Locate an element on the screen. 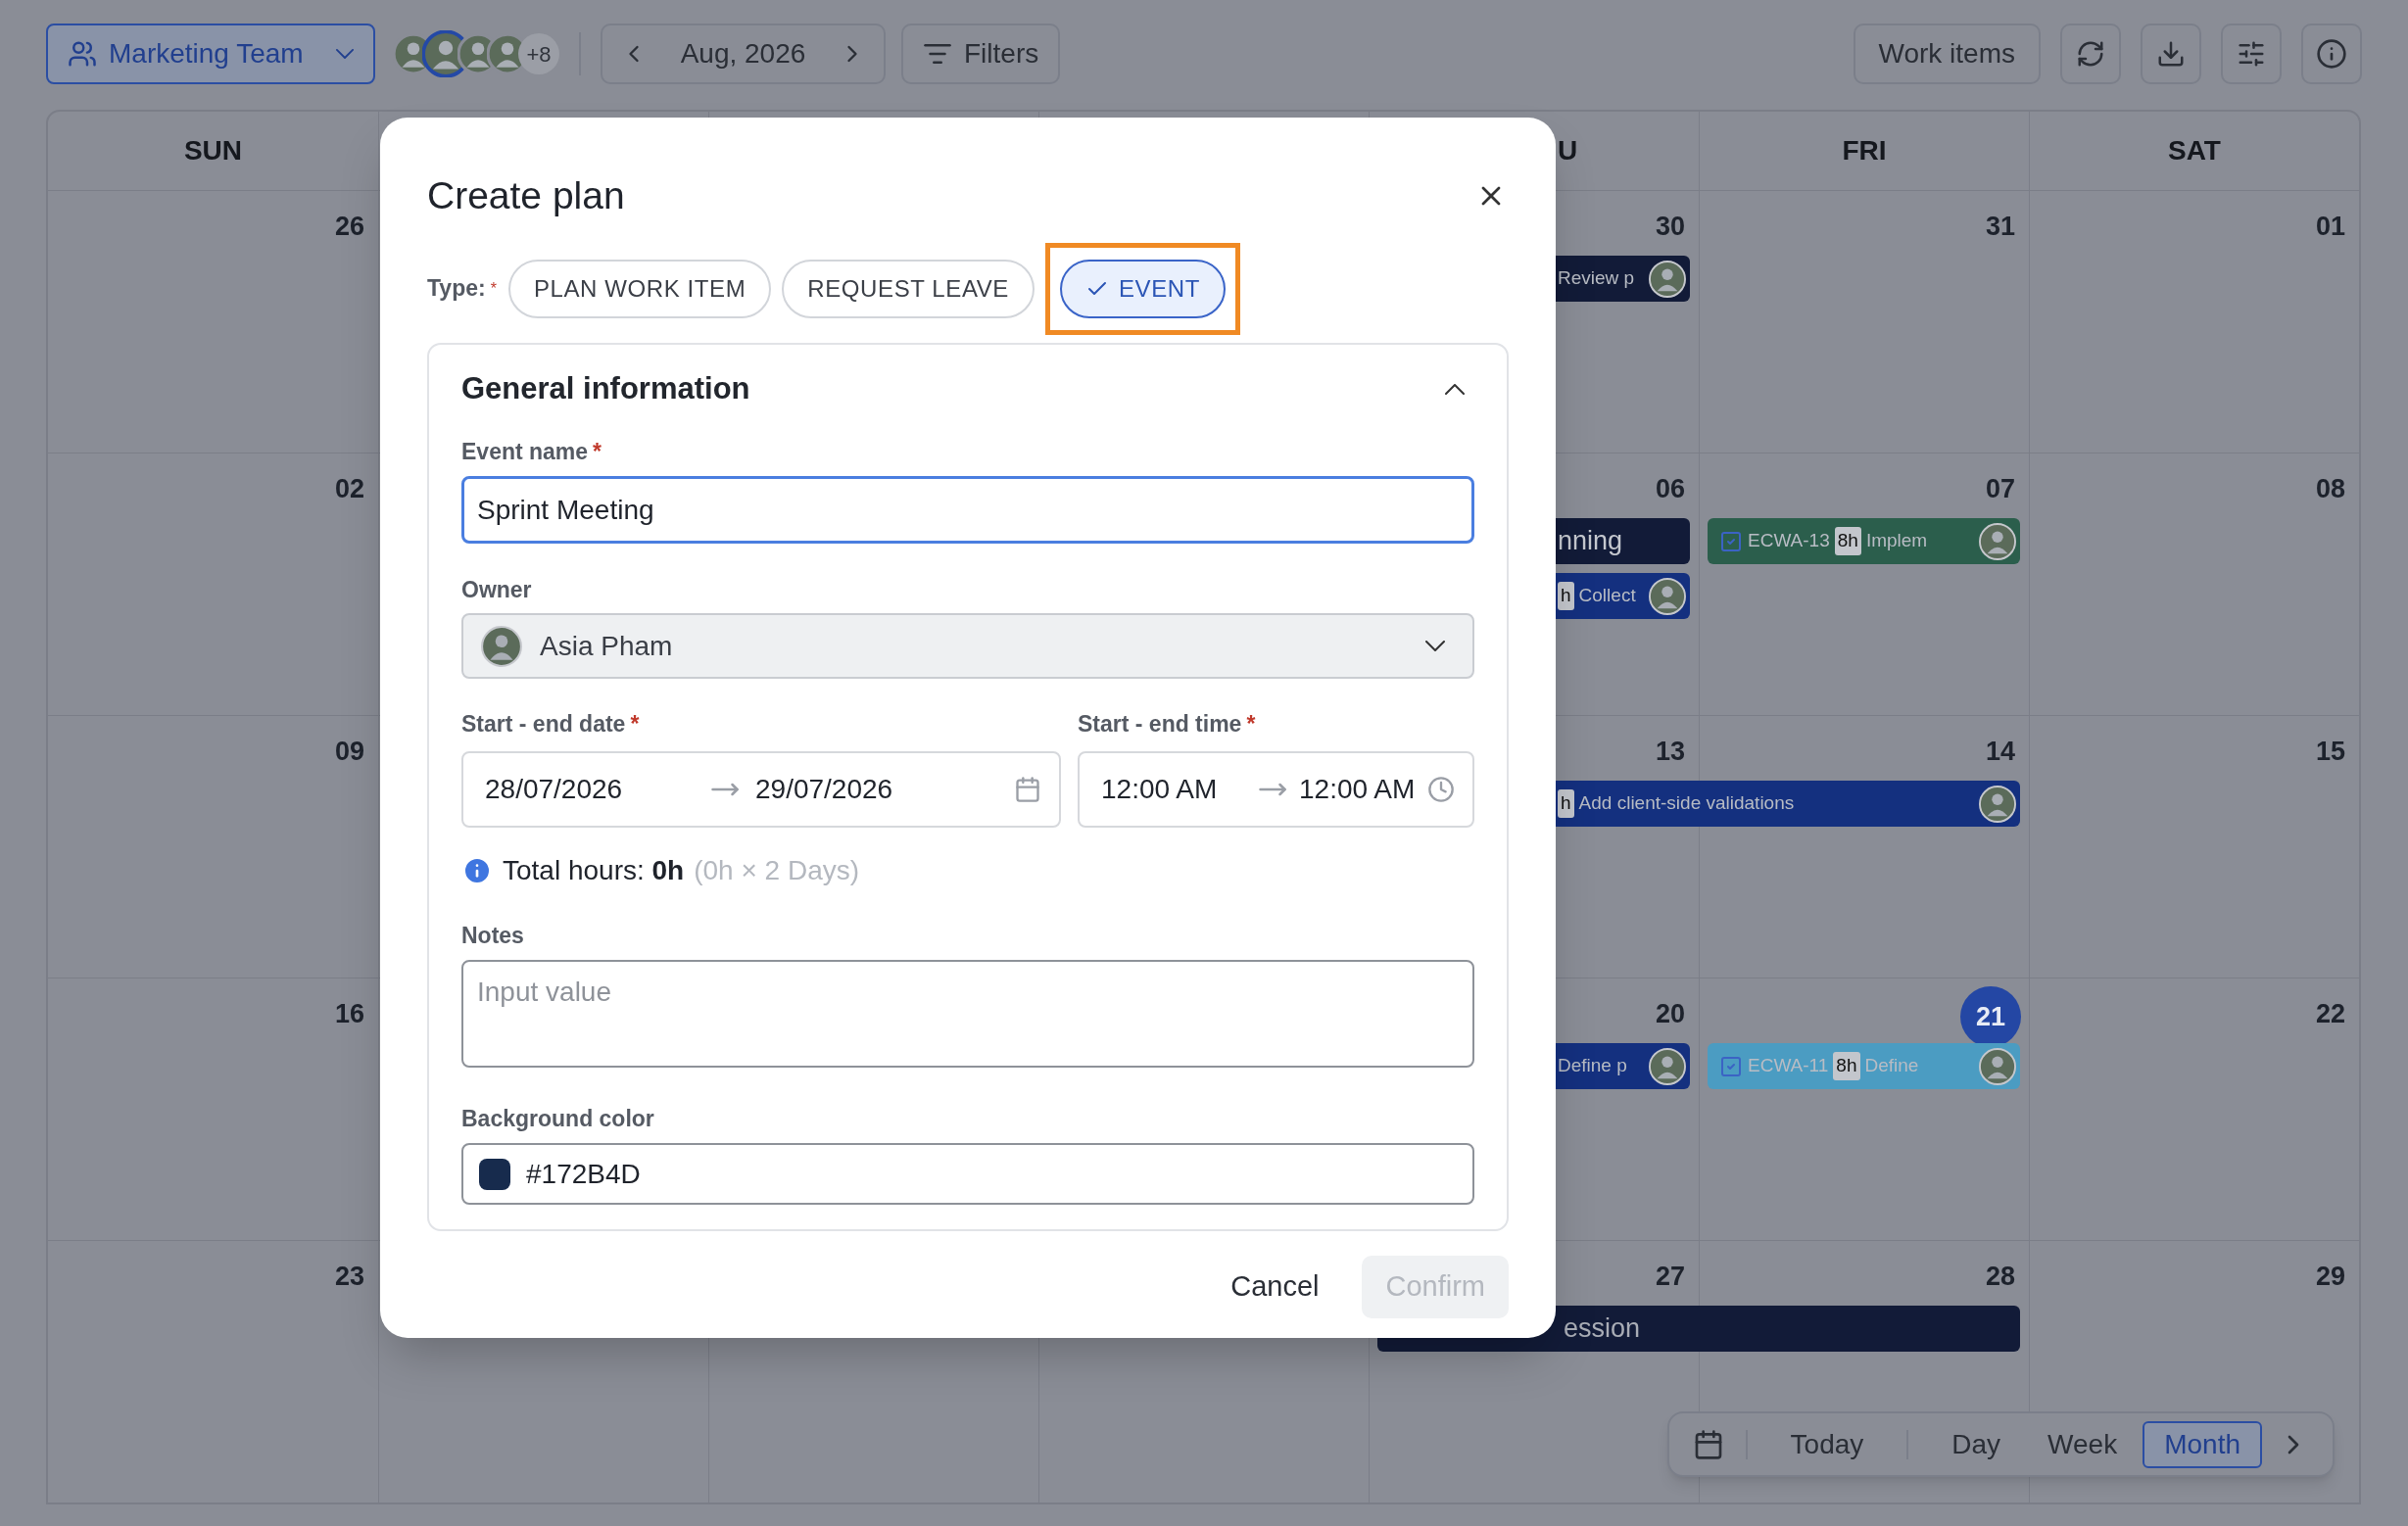  info-button is located at coordinates (2331, 54).